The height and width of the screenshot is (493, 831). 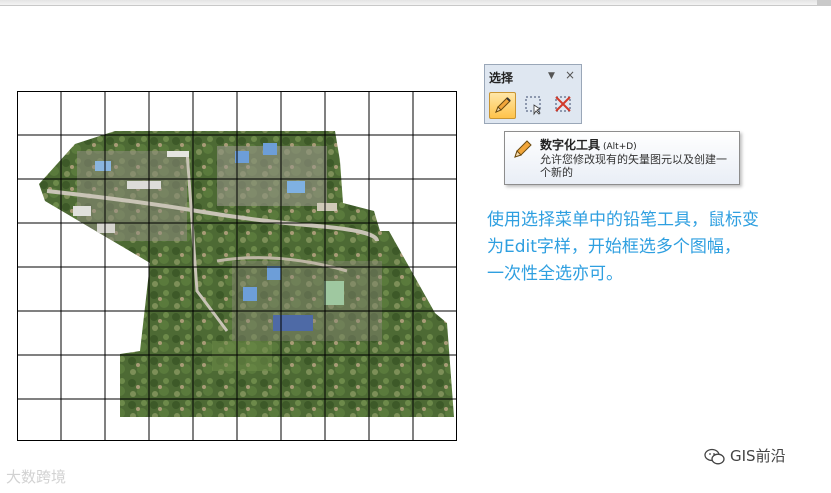 I want to click on clear-selection-icon, so click(x=563, y=104).